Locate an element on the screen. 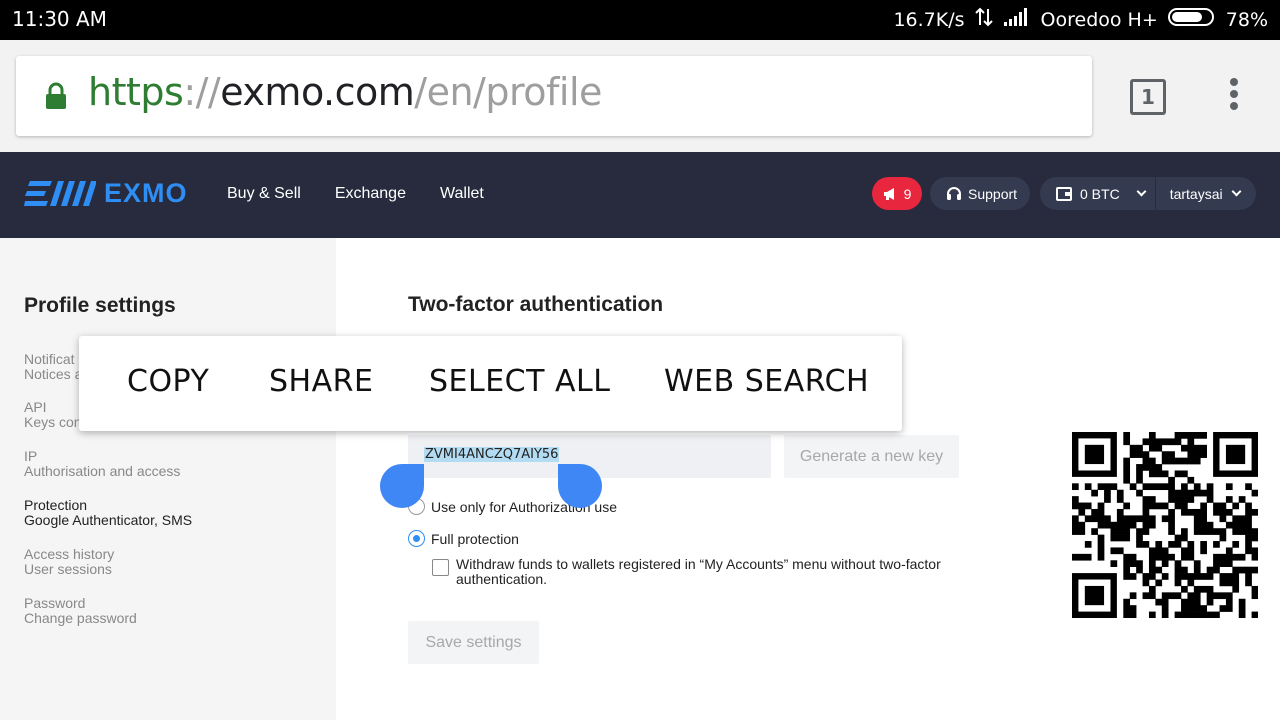 The height and width of the screenshot is (720, 1280). signal-icon is located at coordinates (1017, 19).